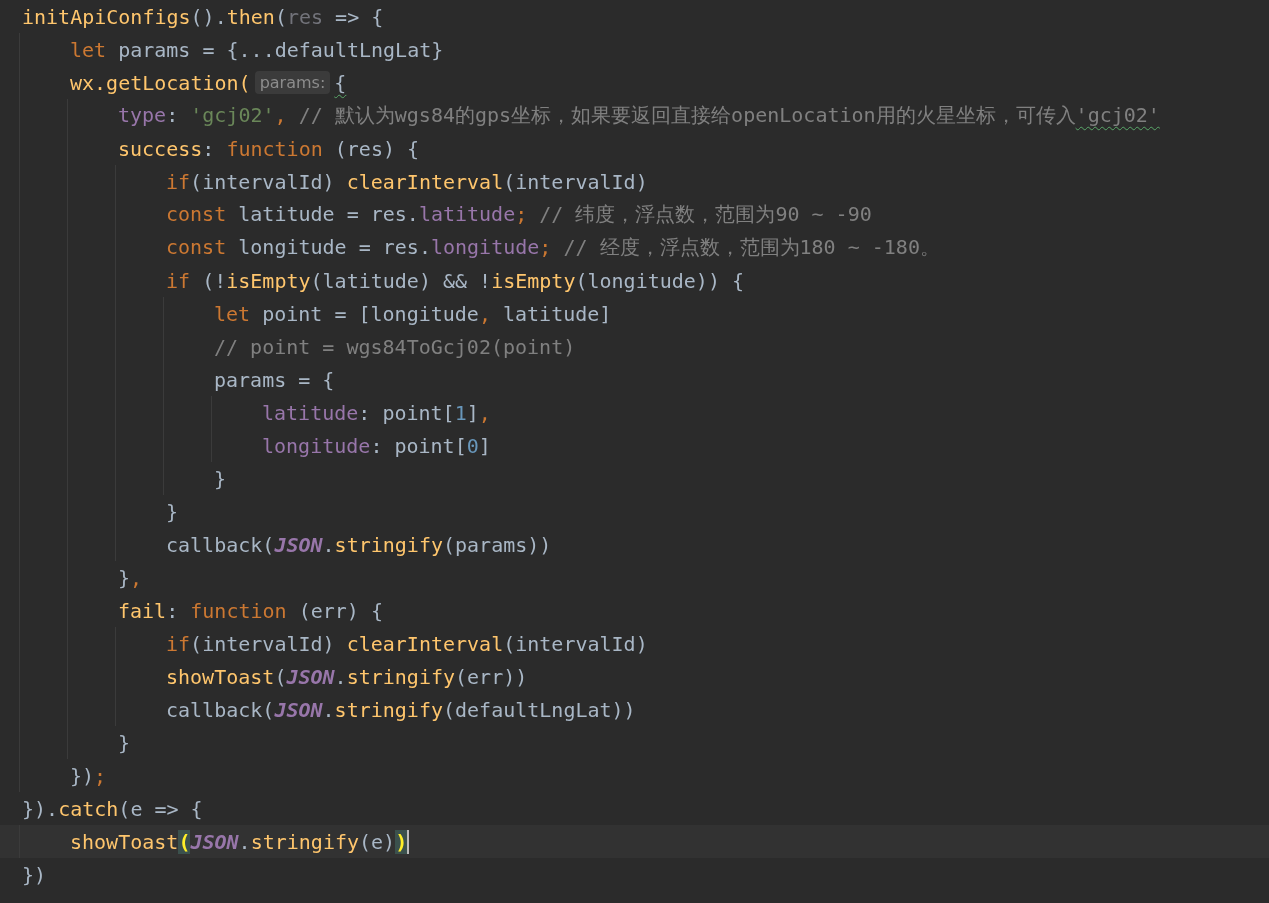  I want to click on code-text: wx.getLocation(, so click(160, 82).